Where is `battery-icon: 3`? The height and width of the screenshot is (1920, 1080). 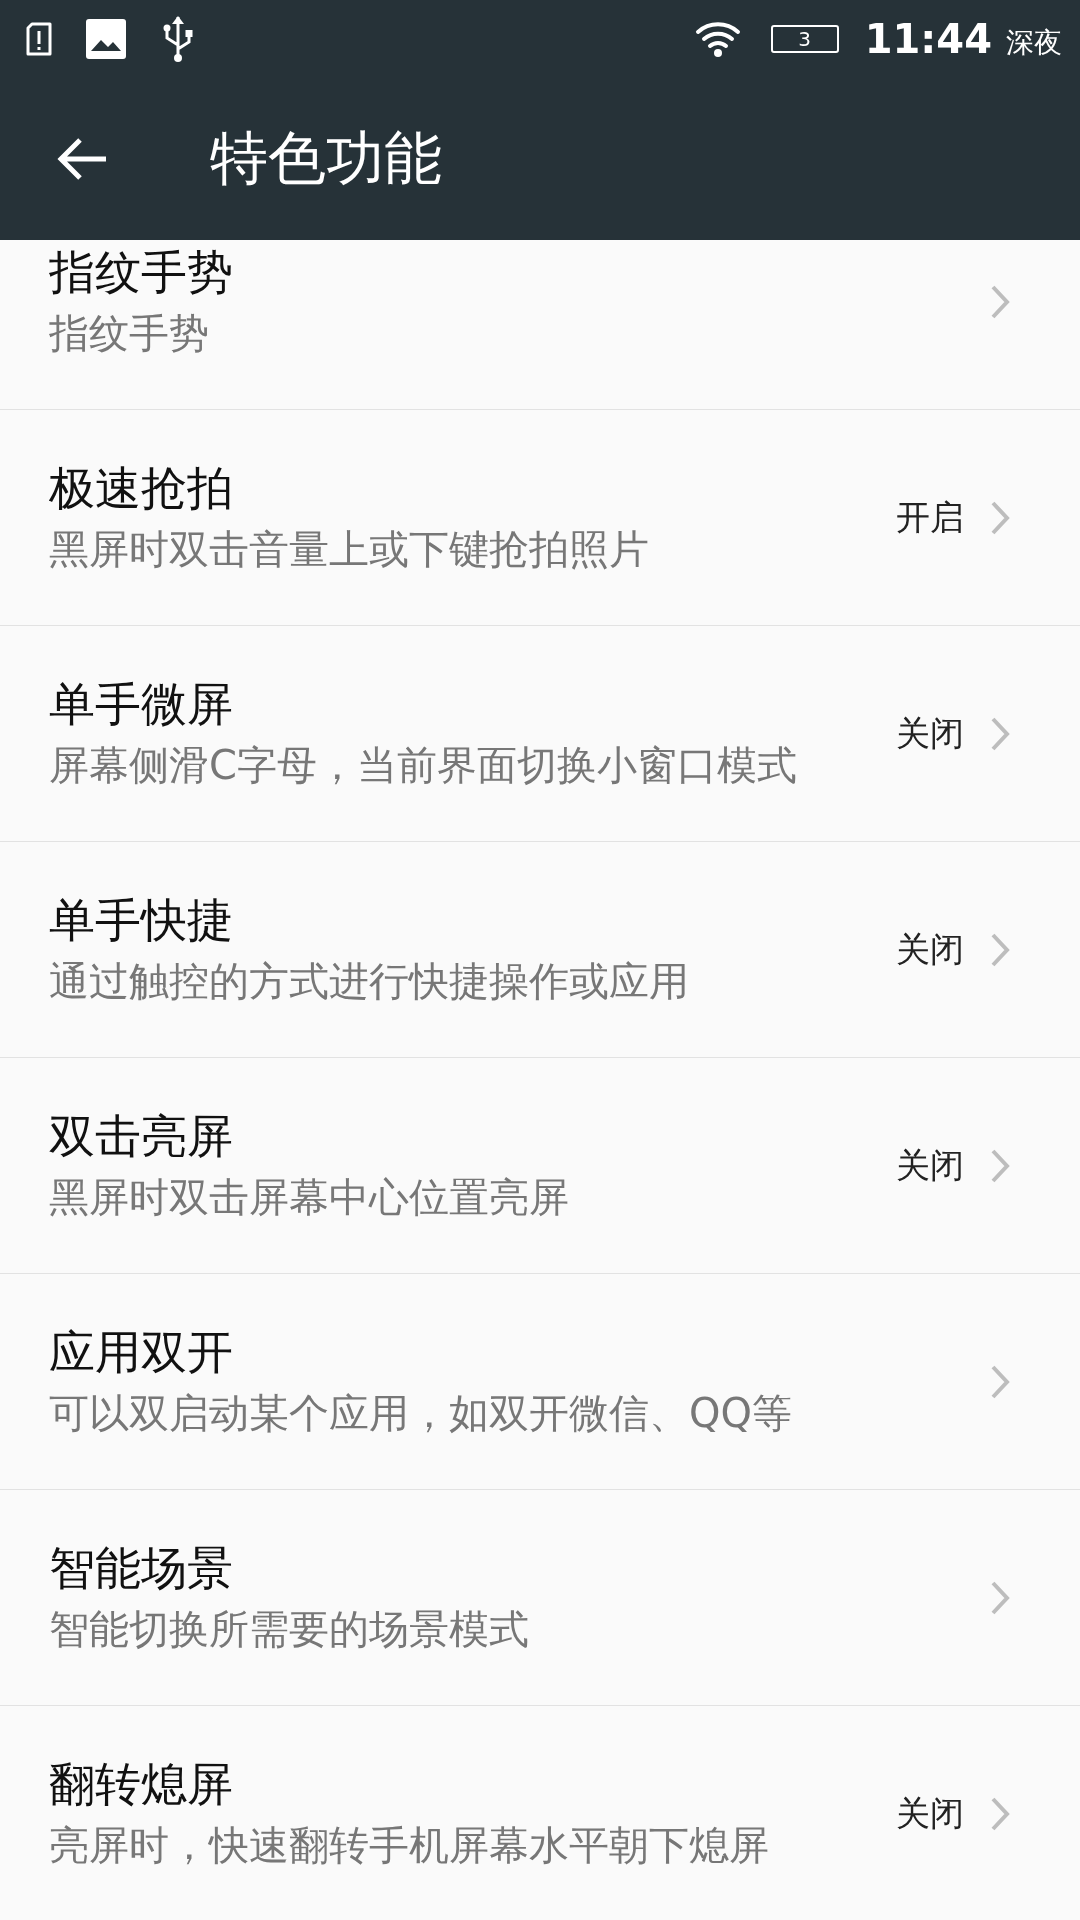
battery-icon: 3 is located at coordinates (804, 39).